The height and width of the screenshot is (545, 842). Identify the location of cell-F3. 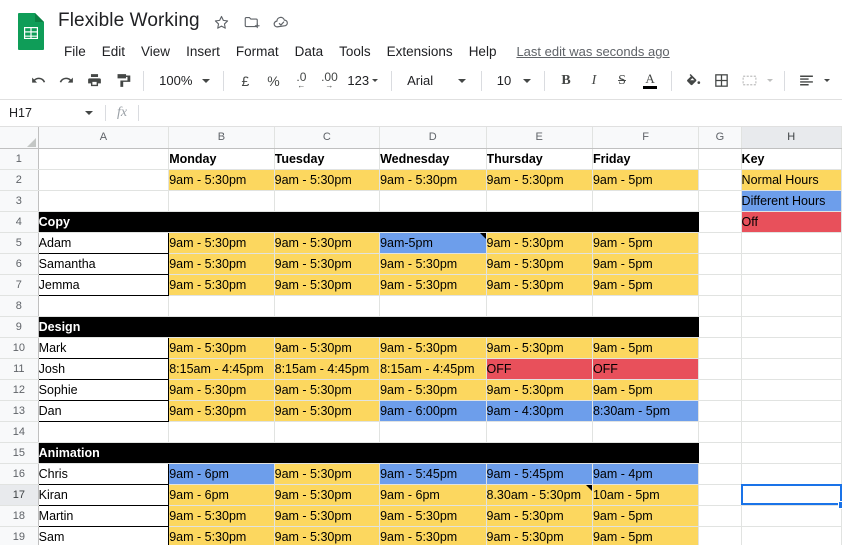
(646, 201).